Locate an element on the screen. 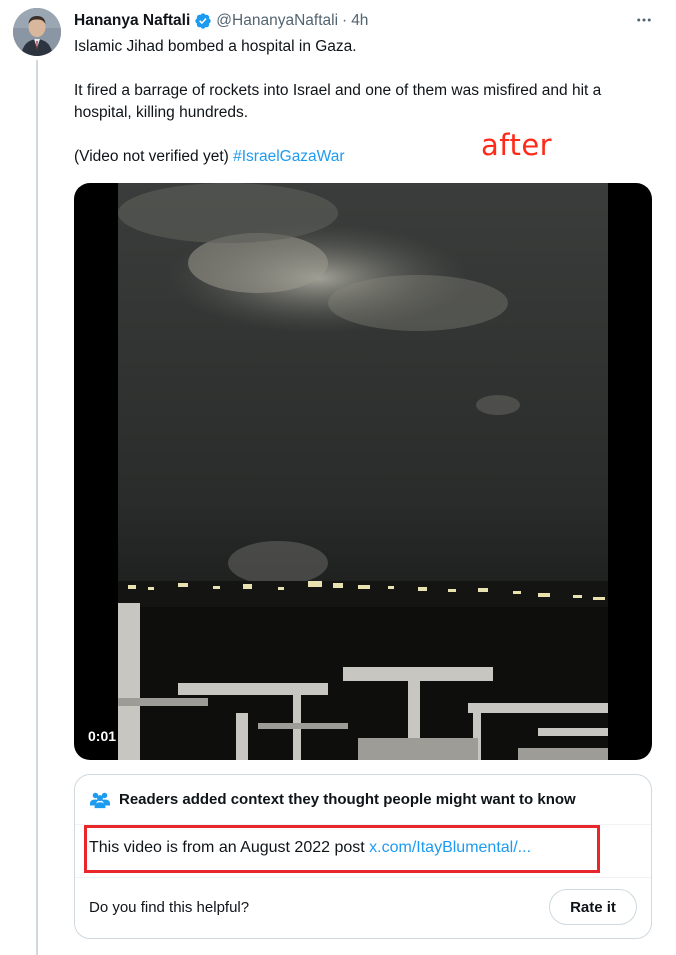  note-divider is located at coordinates (363, 877).